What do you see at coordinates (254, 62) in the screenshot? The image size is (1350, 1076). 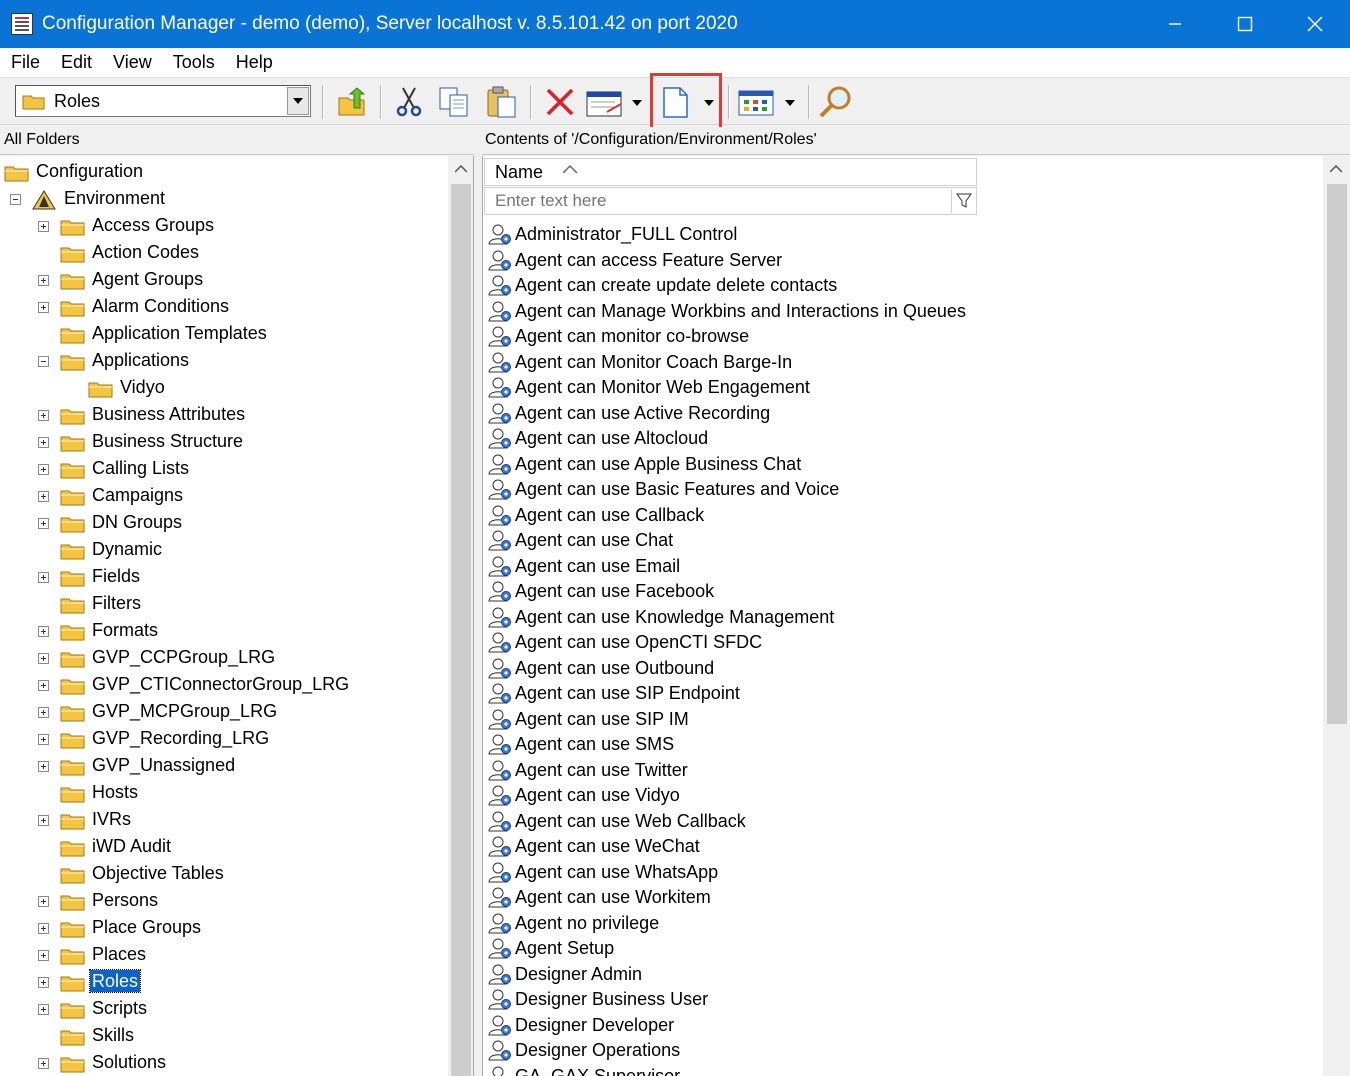 I see `menu-help: Help` at bounding box center [254, 62].